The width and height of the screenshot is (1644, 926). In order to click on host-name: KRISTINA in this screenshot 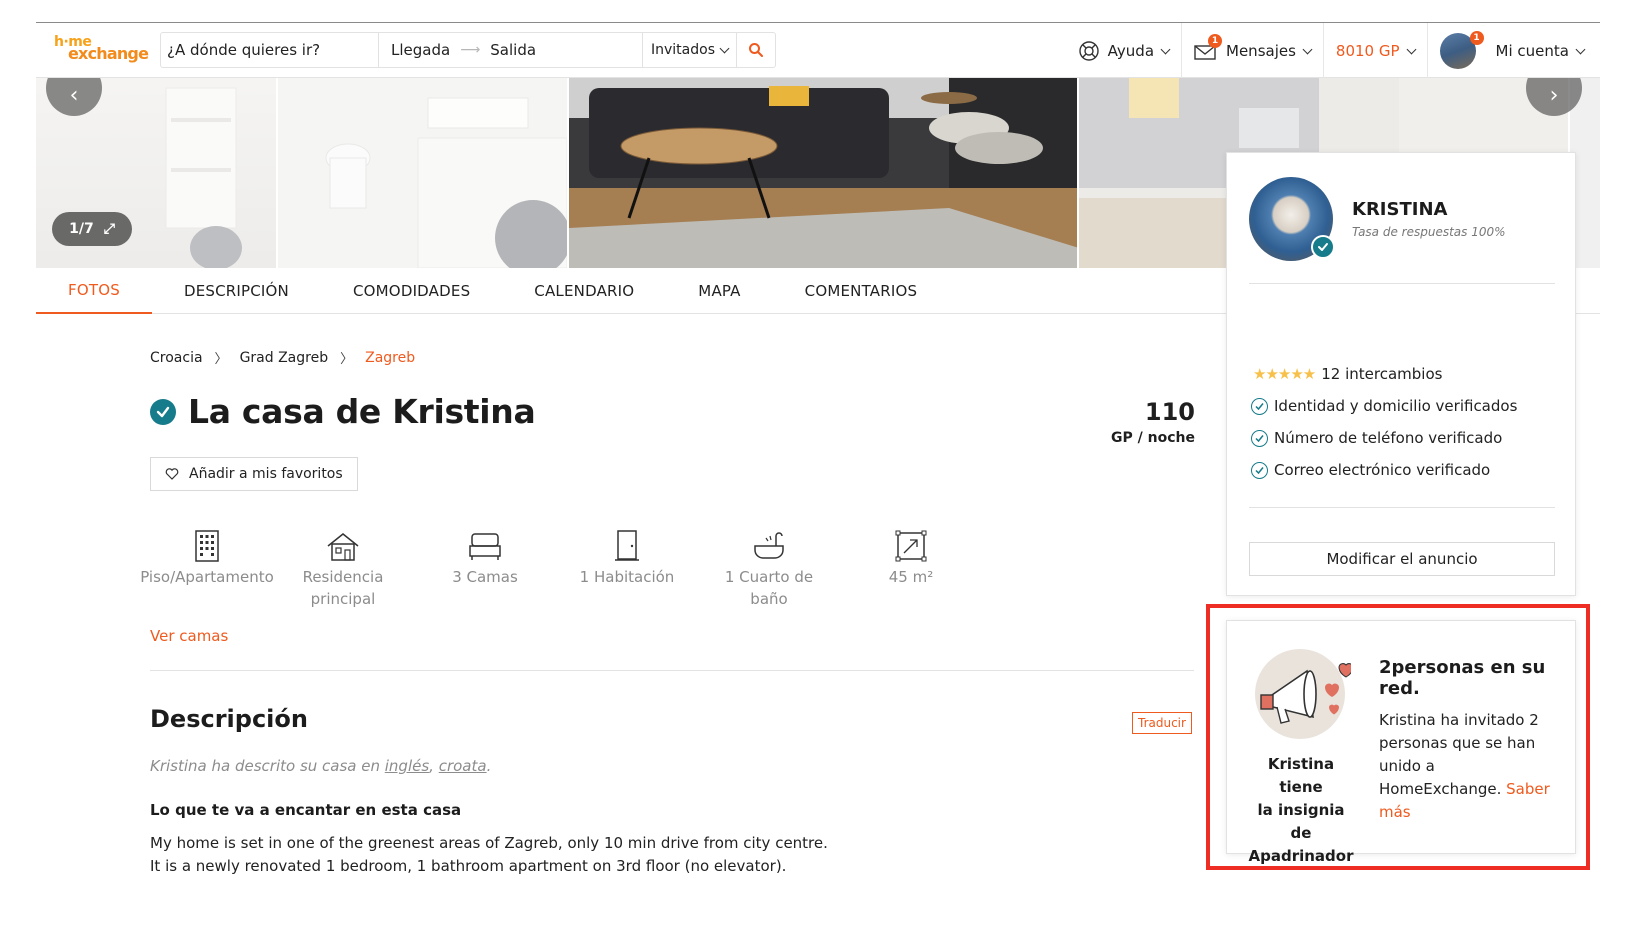, I will do `click(1399, 209)`.